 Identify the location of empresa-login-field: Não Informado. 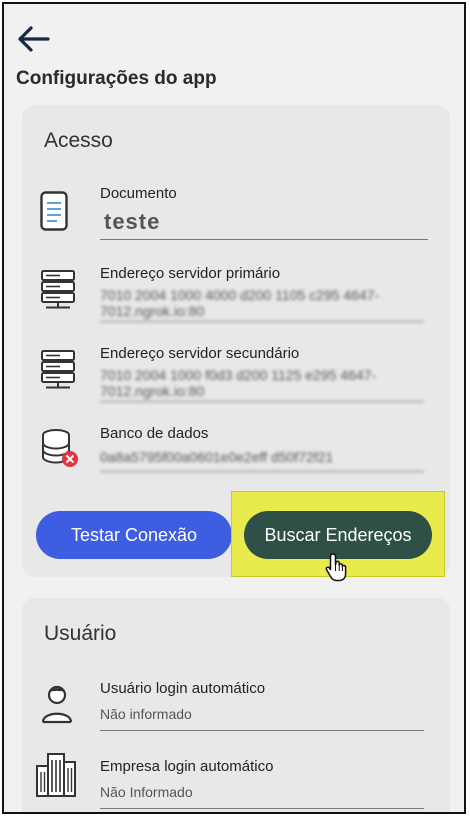
(262, 796).